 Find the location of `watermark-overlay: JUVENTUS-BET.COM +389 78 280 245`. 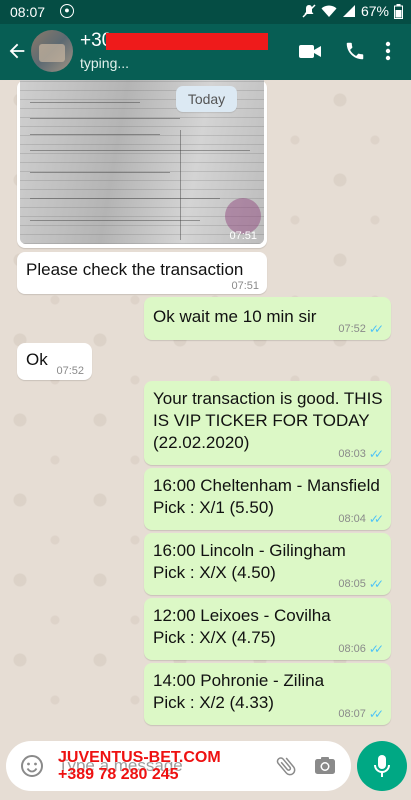

watermark-overlay: JUVENTUS-BET.COM +389 78 280 245 is located at coordinates (139, 766).